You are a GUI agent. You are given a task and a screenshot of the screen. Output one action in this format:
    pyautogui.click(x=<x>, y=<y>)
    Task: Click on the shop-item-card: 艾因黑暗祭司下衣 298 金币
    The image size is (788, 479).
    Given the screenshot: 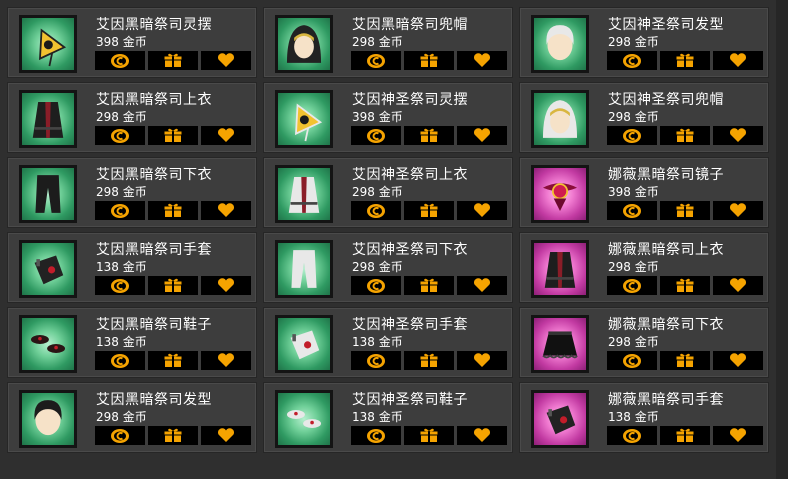 What is the action you would take?
    pyautogui.click(x=132, y=192)
    